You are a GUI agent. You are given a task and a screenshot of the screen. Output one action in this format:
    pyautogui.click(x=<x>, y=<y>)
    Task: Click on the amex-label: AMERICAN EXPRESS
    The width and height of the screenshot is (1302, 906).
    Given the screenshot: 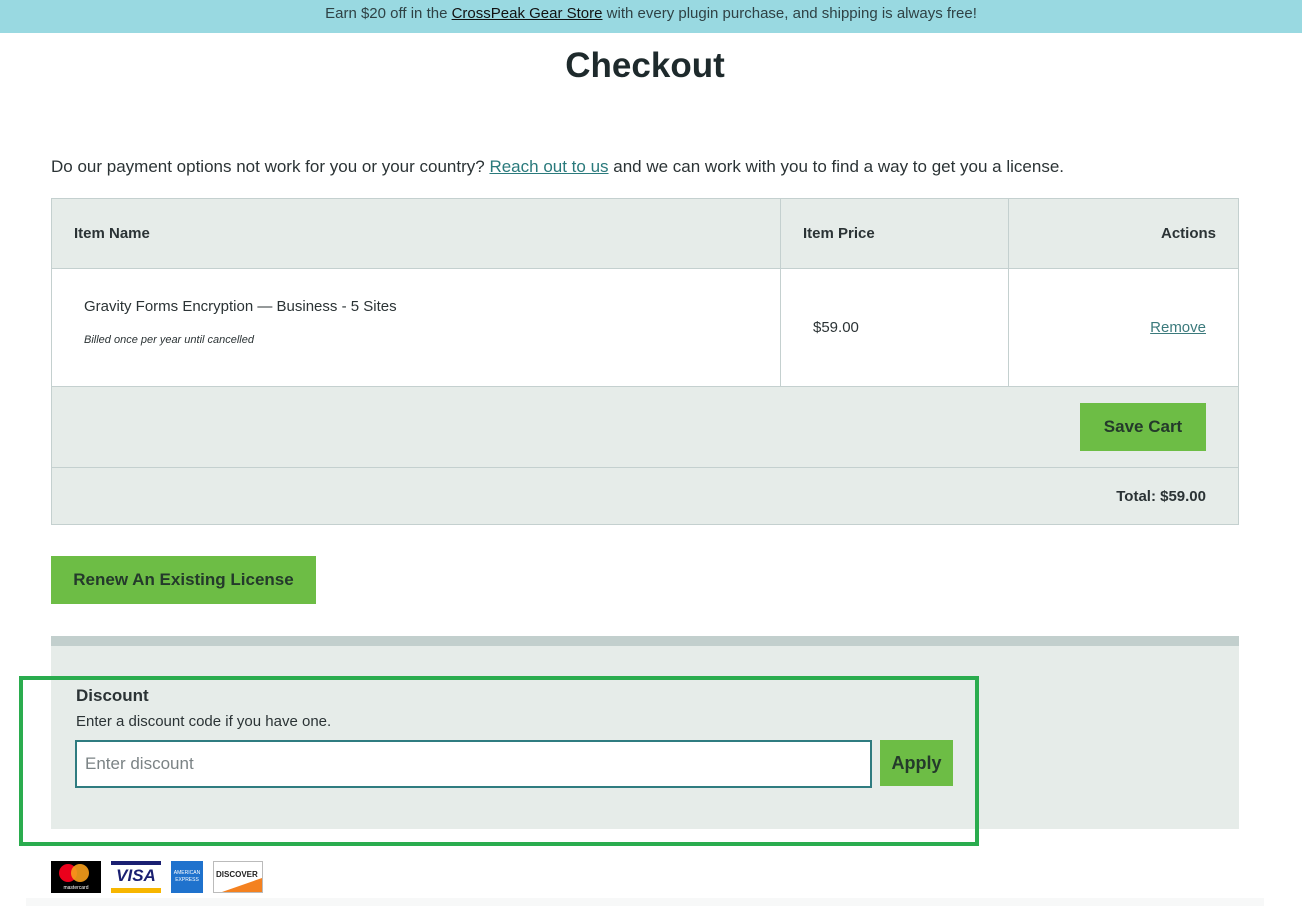 What is the action you would take?
    pyautogui.click(x=187, y=876)
    